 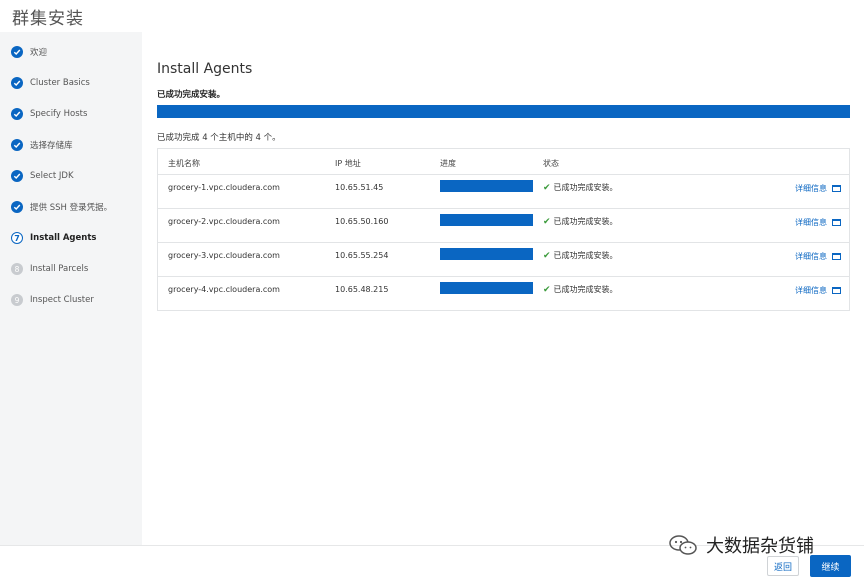 I want to click on page-header-title: 群集安装, so click(x=48, y=19).